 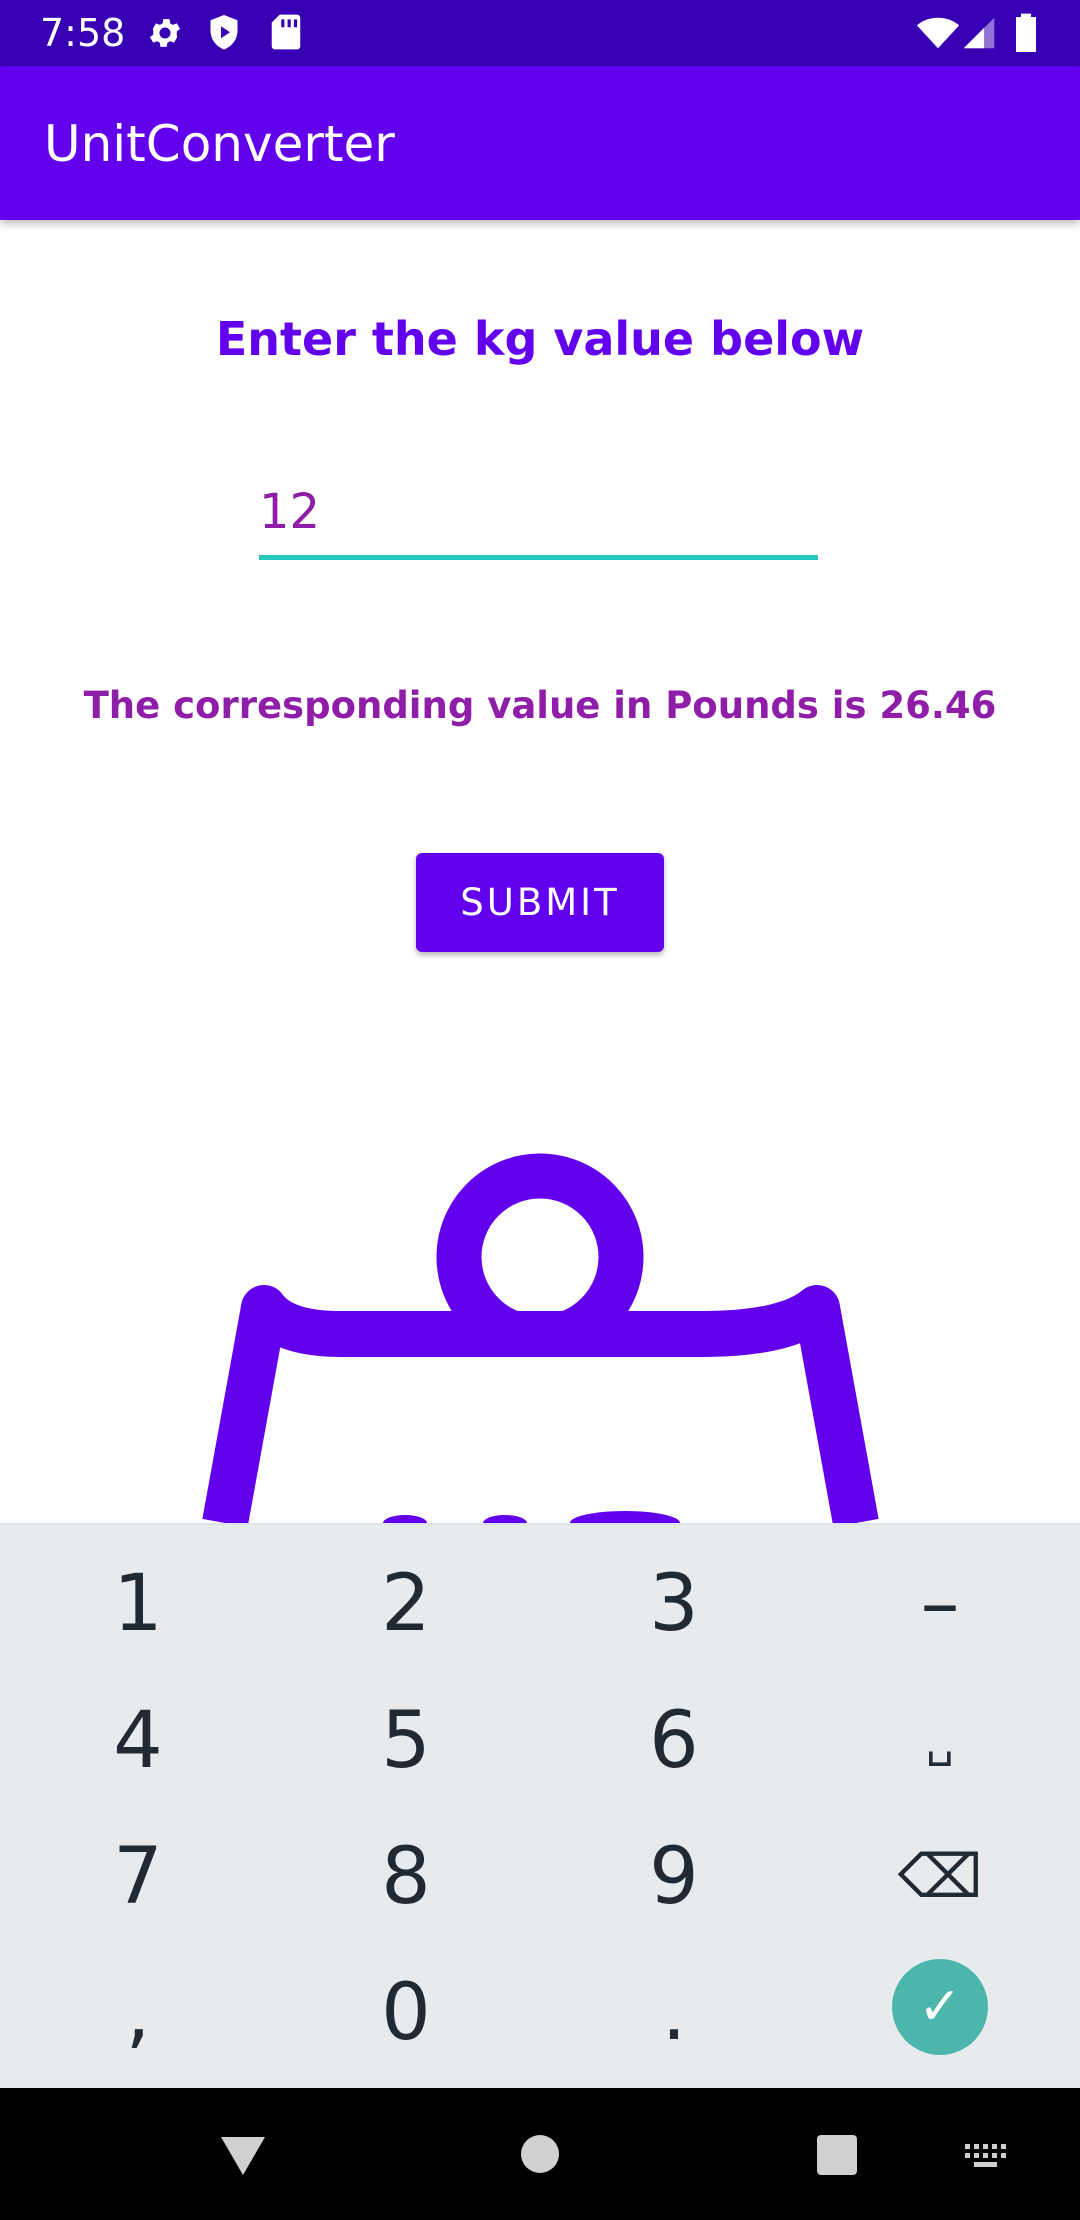 I want to click on key-1: 1, so click(x=138, y=1604).